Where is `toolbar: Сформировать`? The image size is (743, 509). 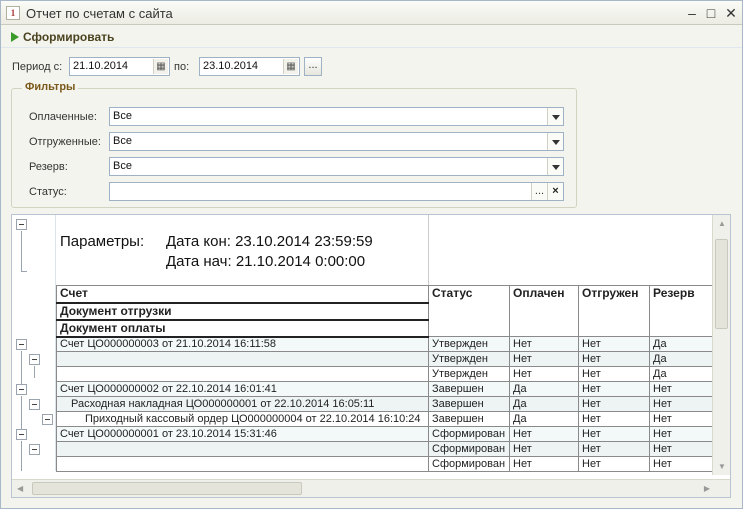 toolbar: Сформировать is located at coordinates (371, 37).